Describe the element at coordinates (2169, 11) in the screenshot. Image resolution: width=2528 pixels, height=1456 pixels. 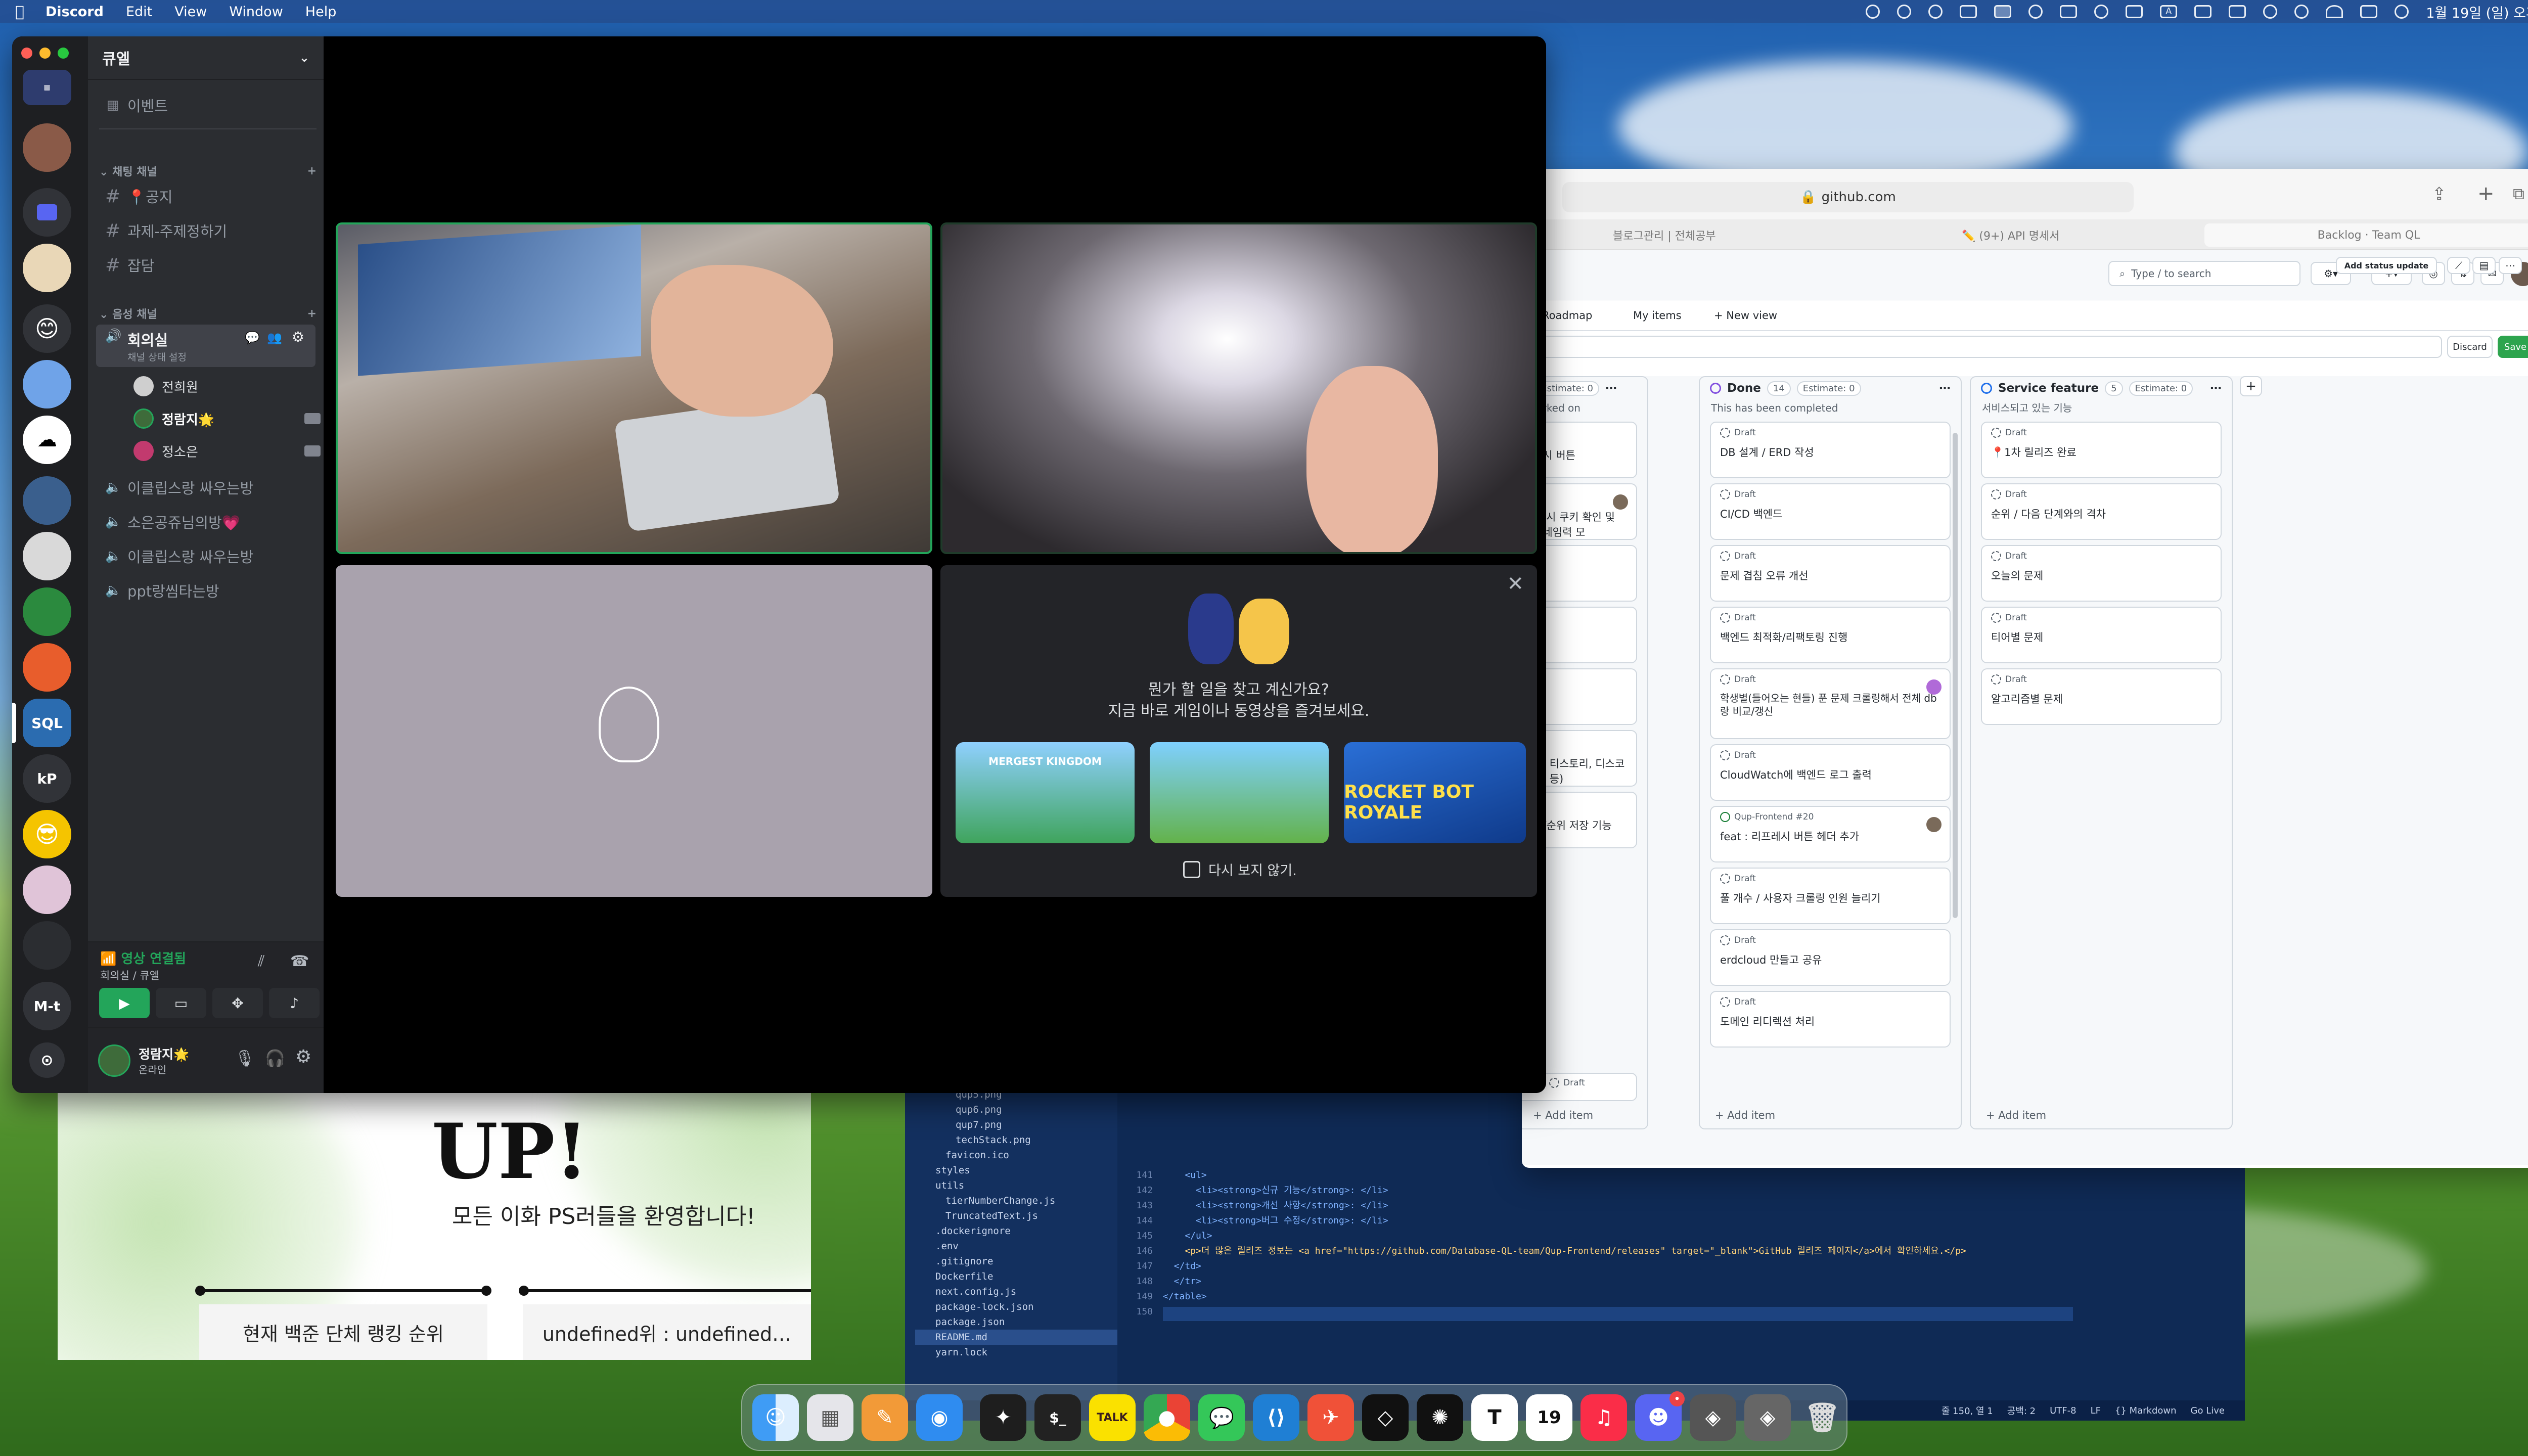
I see `input-source-icon: A` at that location.